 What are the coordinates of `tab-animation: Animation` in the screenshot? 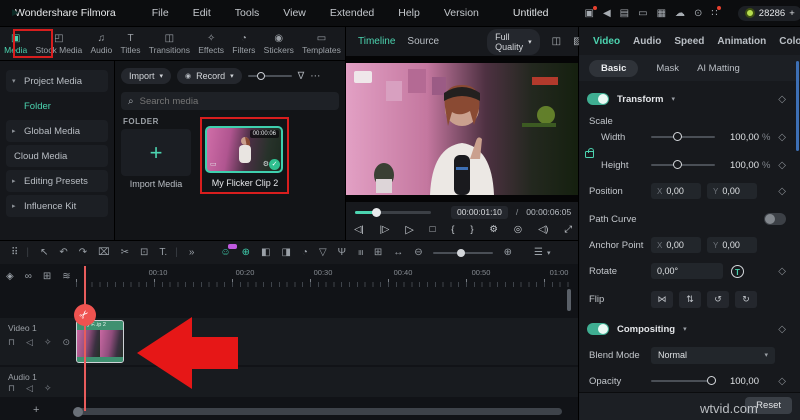 It's located at (741, 41).